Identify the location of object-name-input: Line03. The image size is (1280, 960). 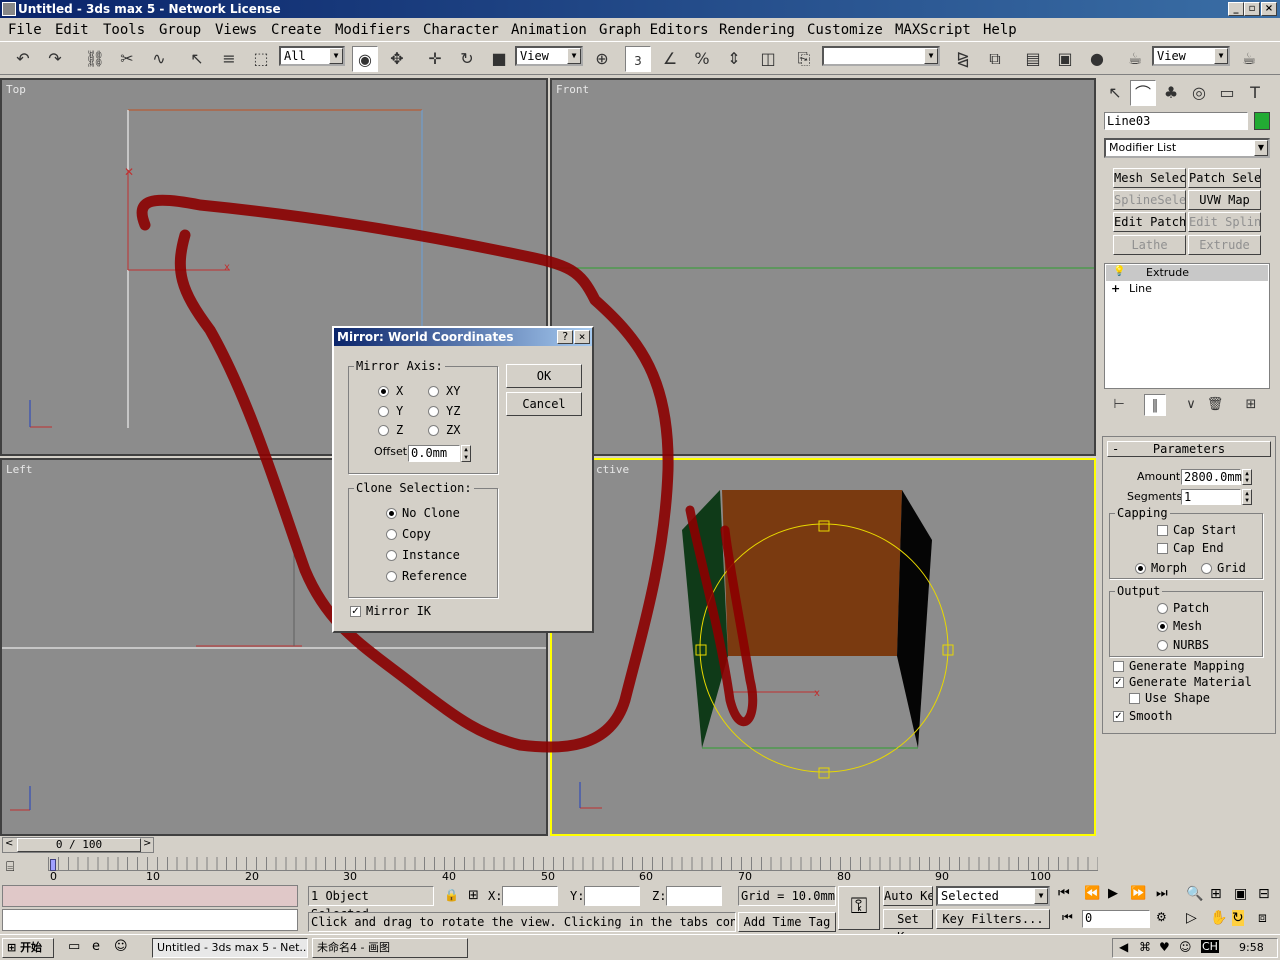
(1176, 121).